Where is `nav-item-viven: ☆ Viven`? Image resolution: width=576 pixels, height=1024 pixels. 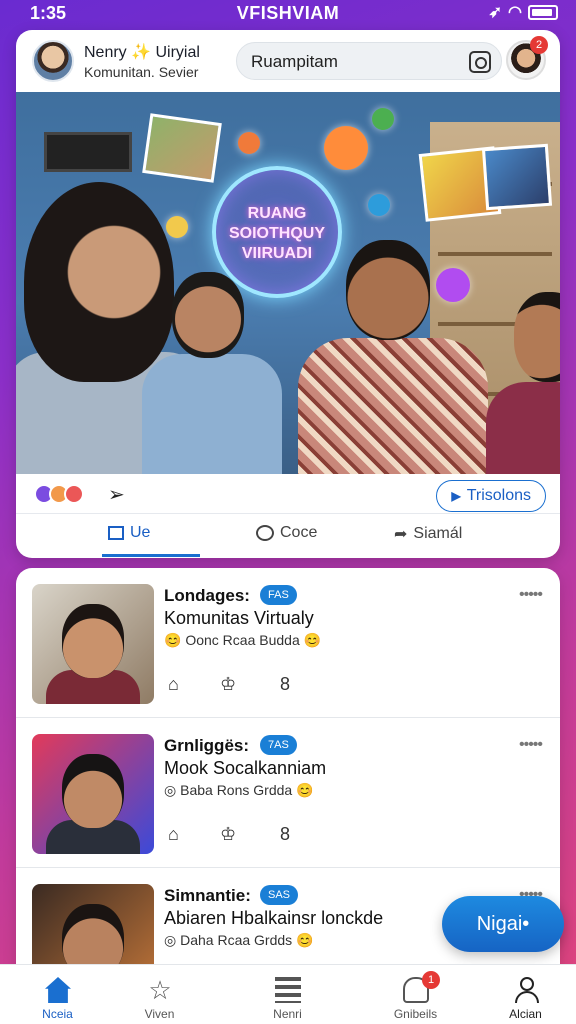
nav-item-viven: ☆ Viven is located at coordinates (159, 994).